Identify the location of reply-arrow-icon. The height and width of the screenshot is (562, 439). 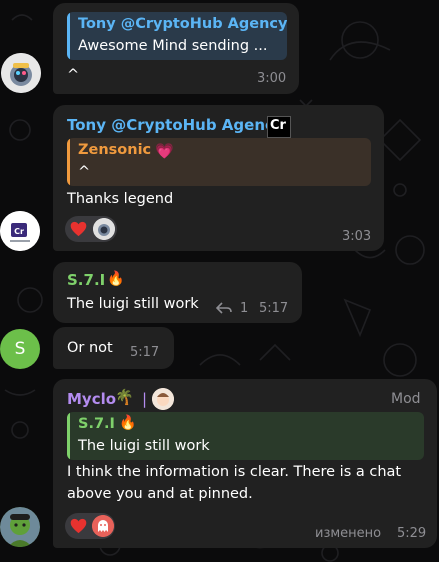
(224, 308).